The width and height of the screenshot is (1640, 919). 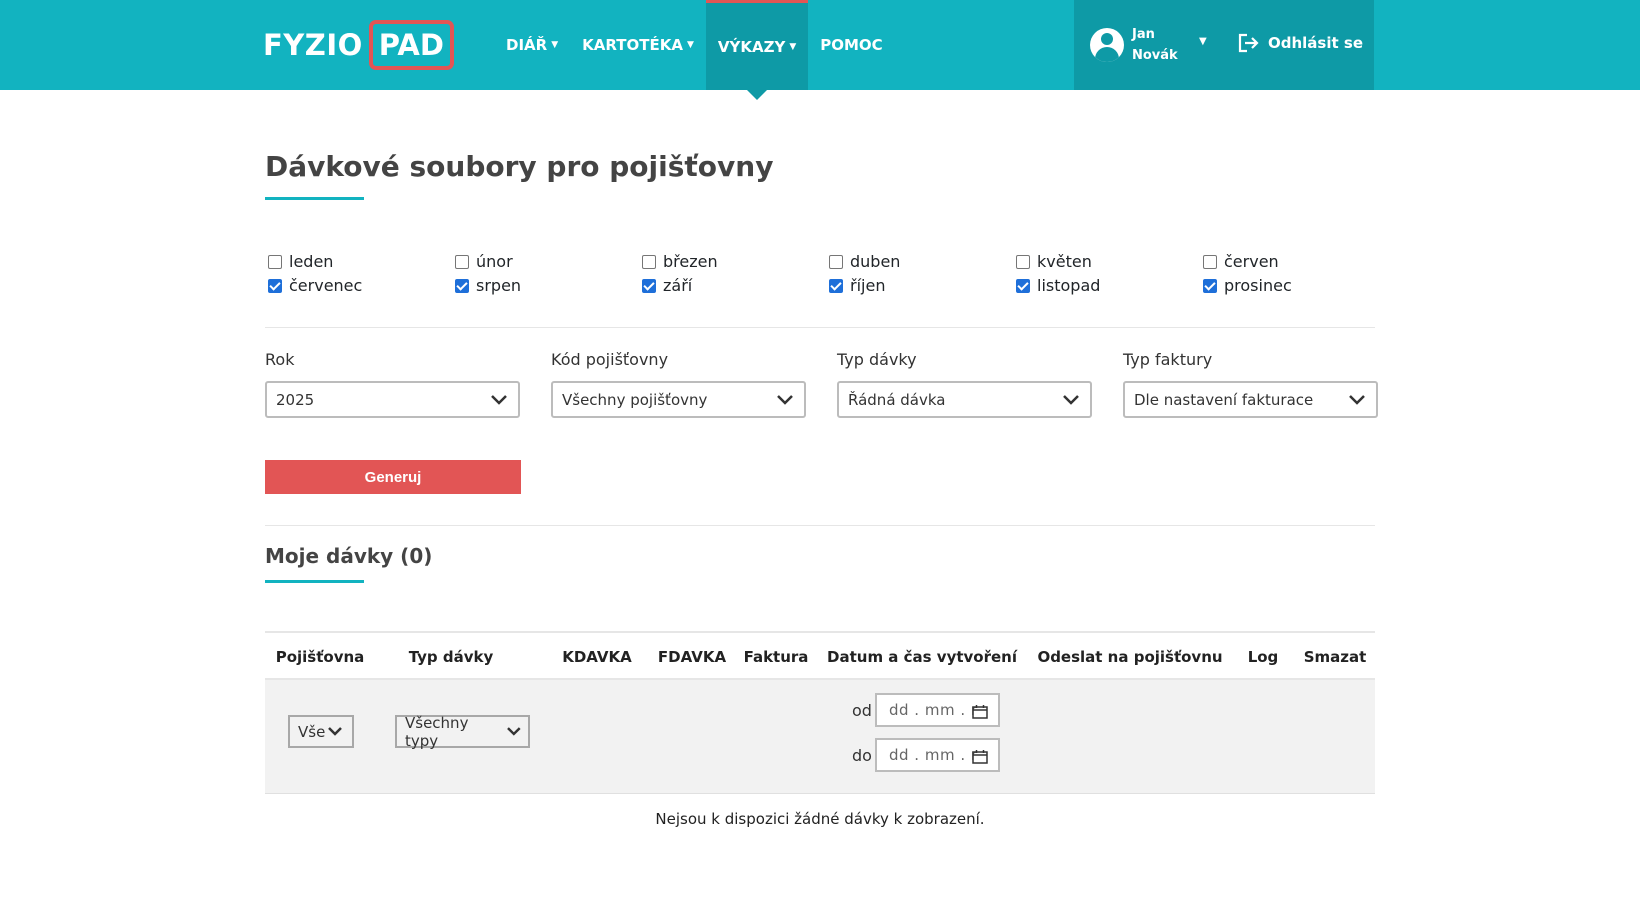 What do you see at coordinates (922, 261) in the screenshot?
I see `month-checkbox-duben: duben` at bounding box center [922, 261].